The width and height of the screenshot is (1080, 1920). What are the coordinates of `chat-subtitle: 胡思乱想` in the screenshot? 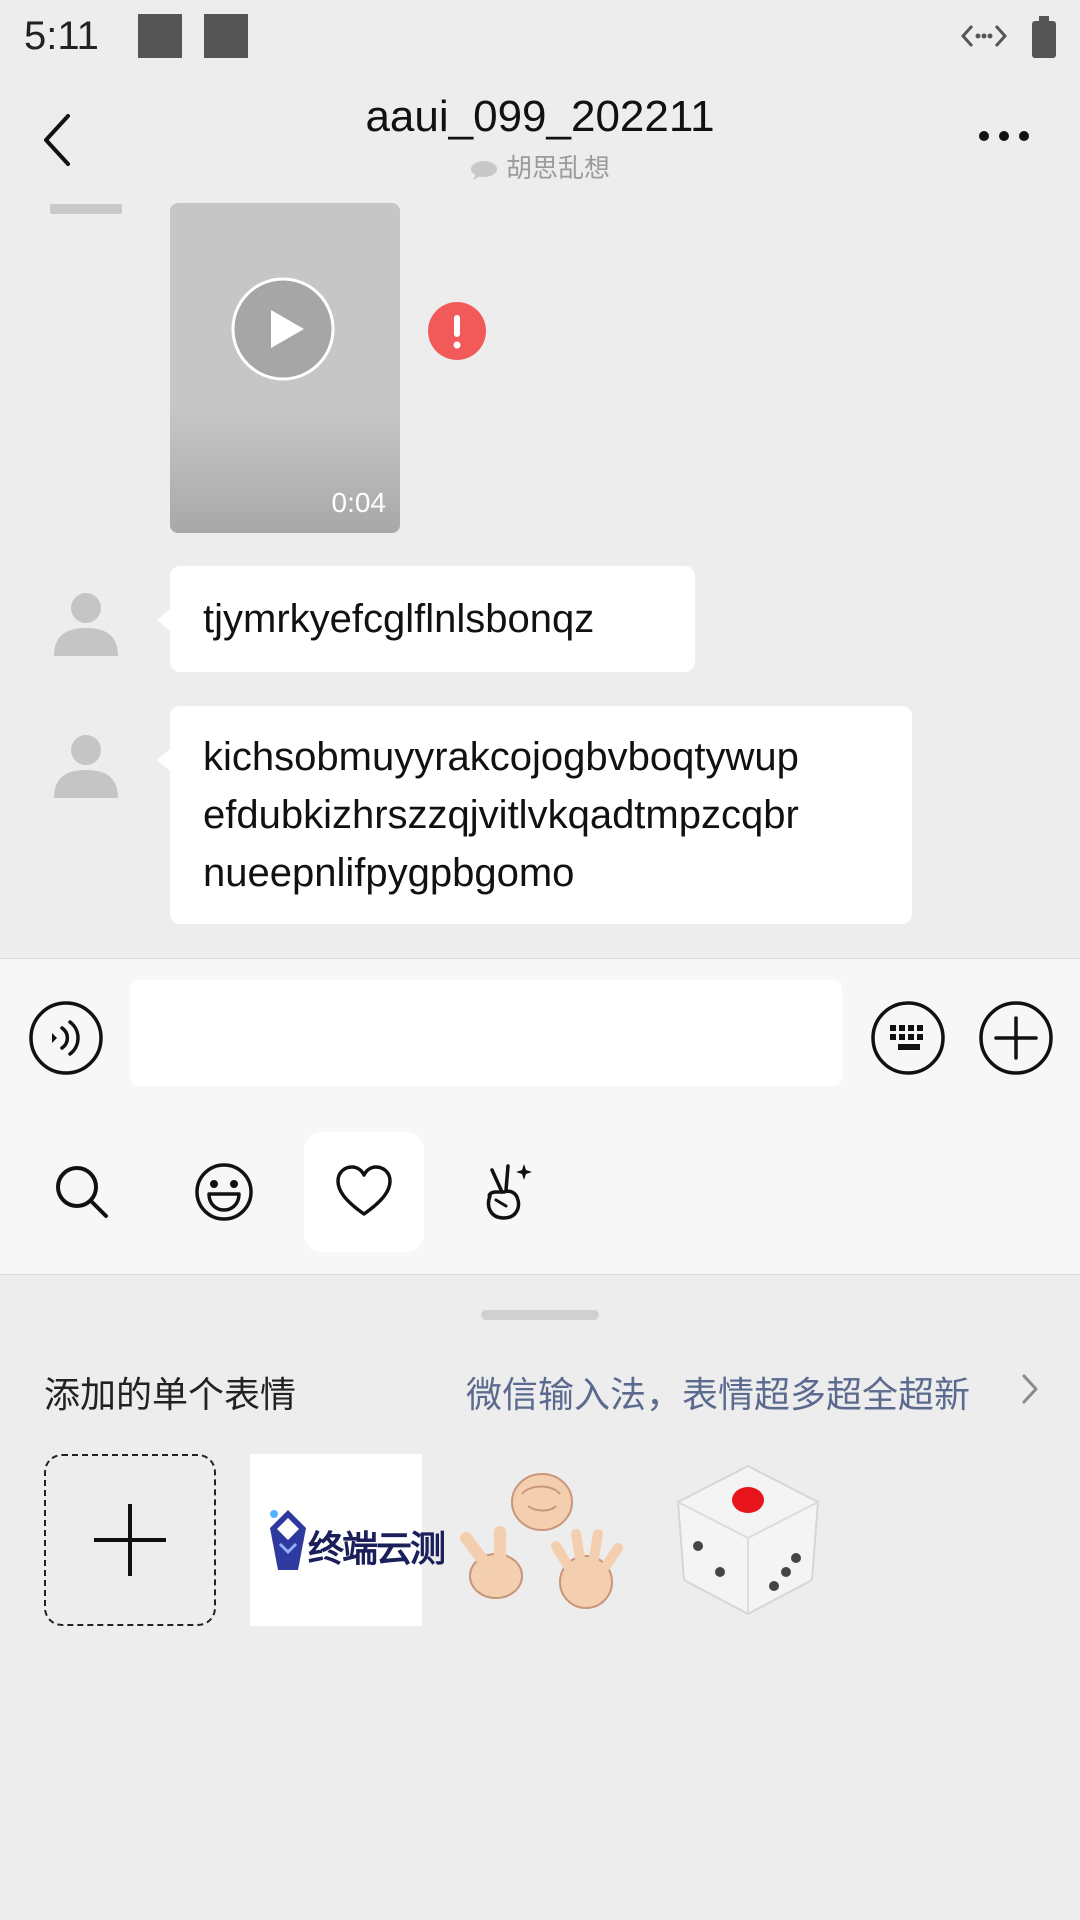 It's located at (540, 166).